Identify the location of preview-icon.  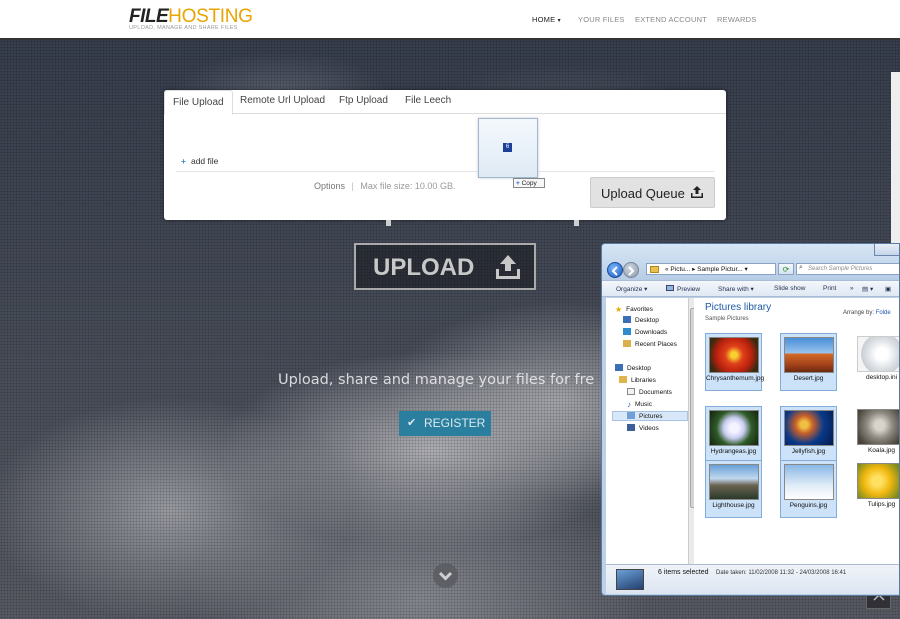
(670, 288).